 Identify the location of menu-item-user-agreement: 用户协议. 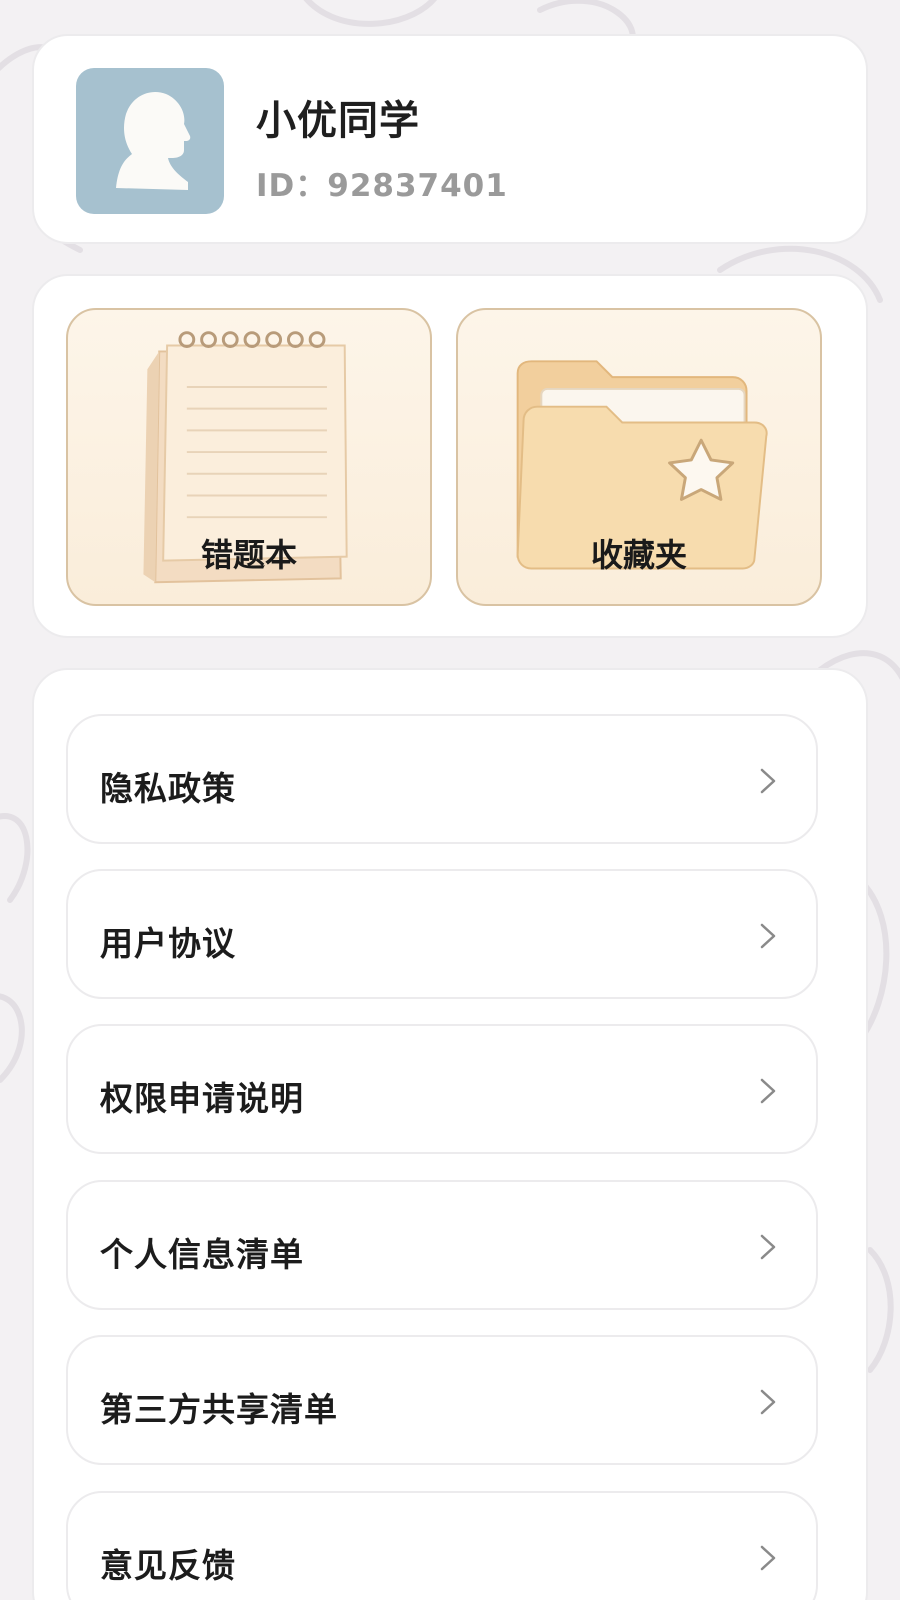
(442, 934).